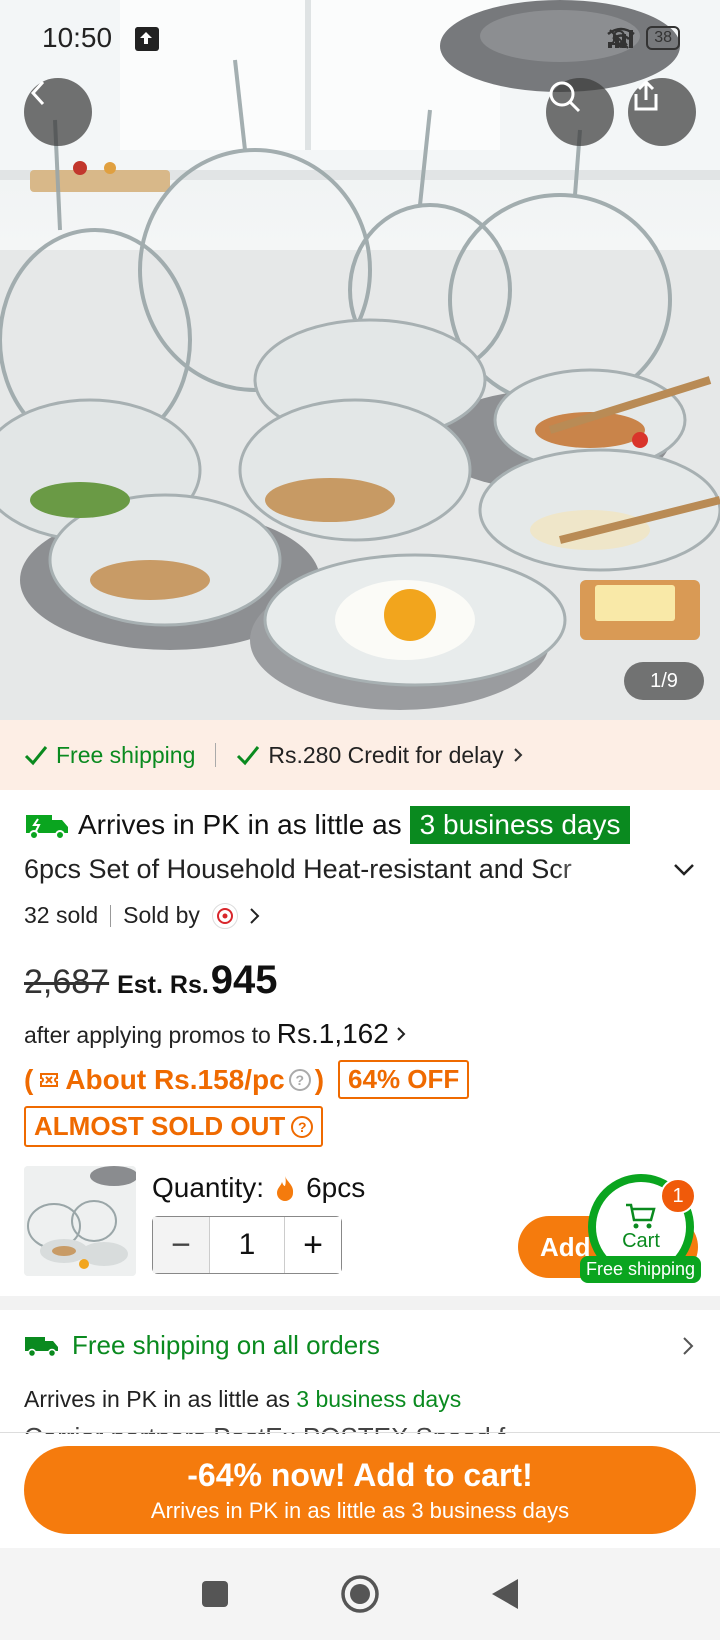  I want to click on free-shipping-all-text: Free shipping on all orders, so click(226, 1345).